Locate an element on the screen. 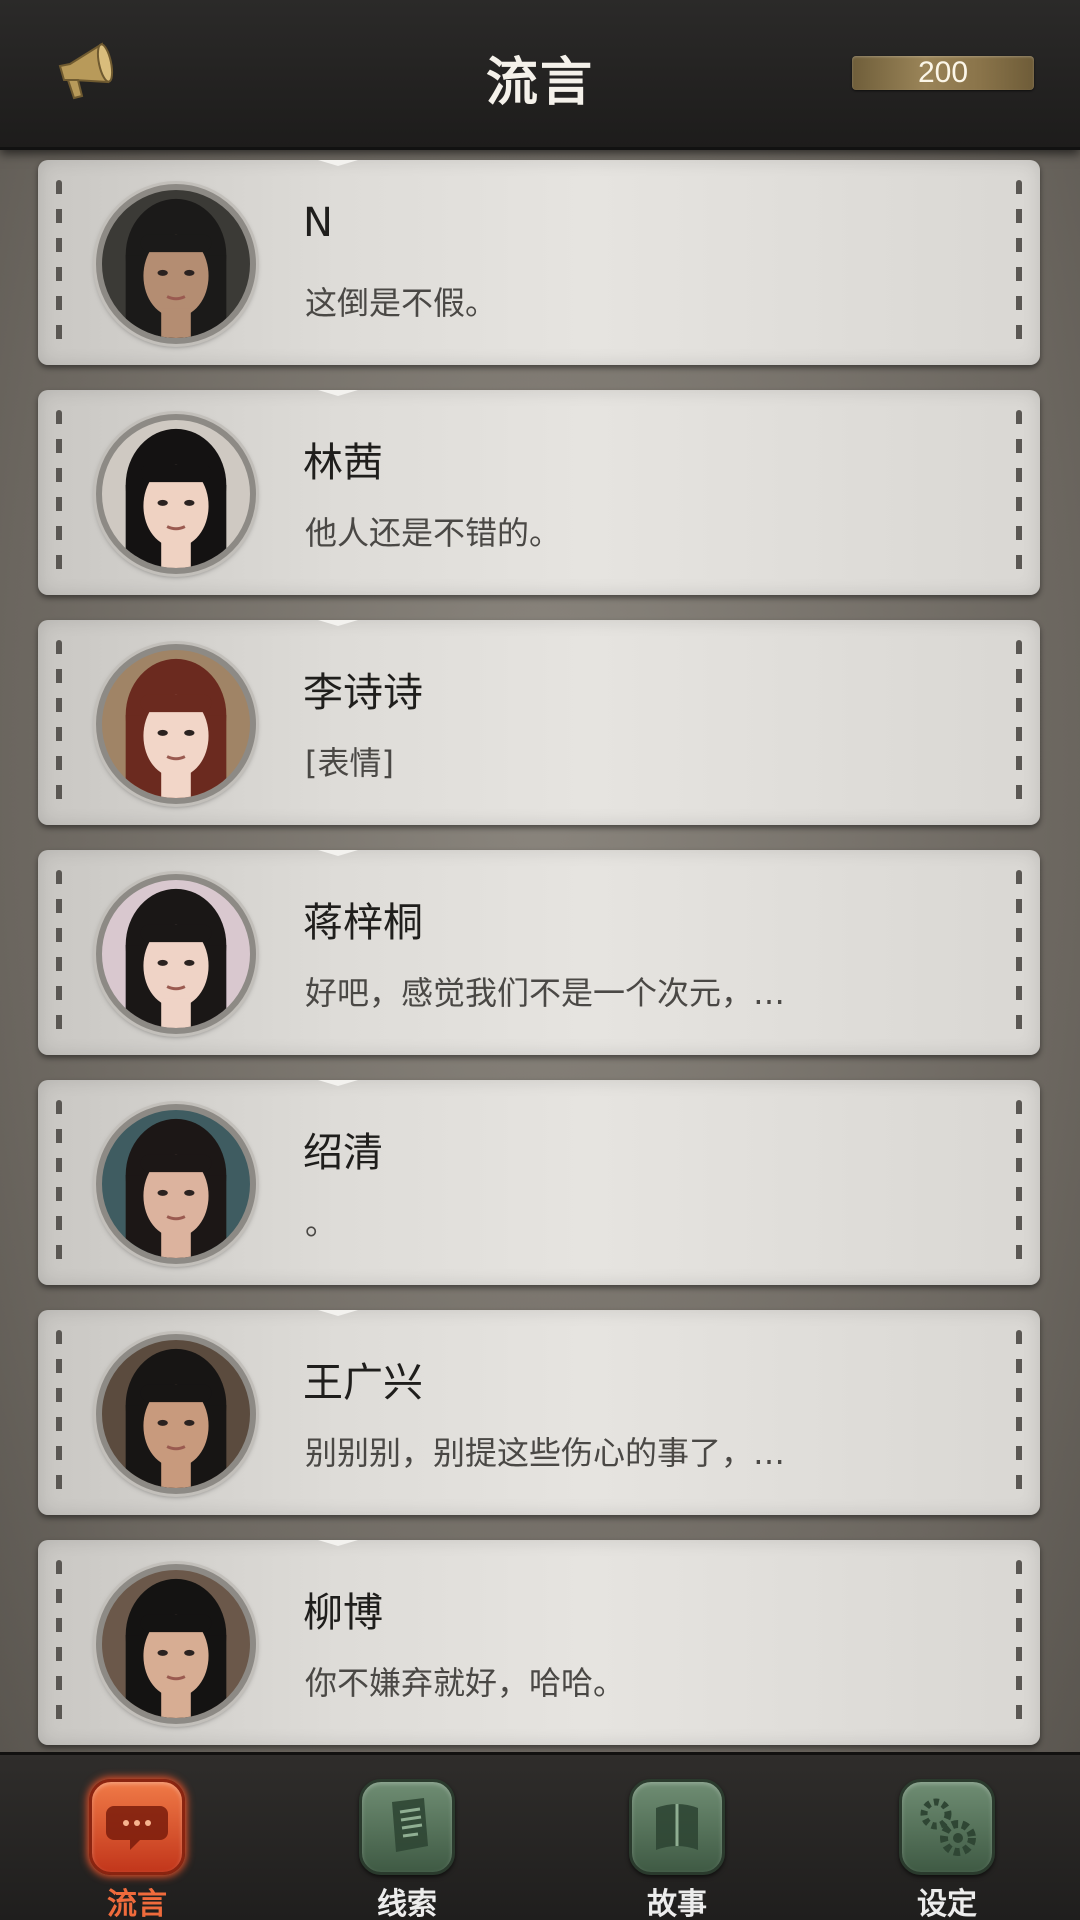 Image resolution: width=1080 pixels, height=1920 pixels. message-card: 柳博 你不嫌弃就好，哈哈。 is located at coordinates (539, 1642).